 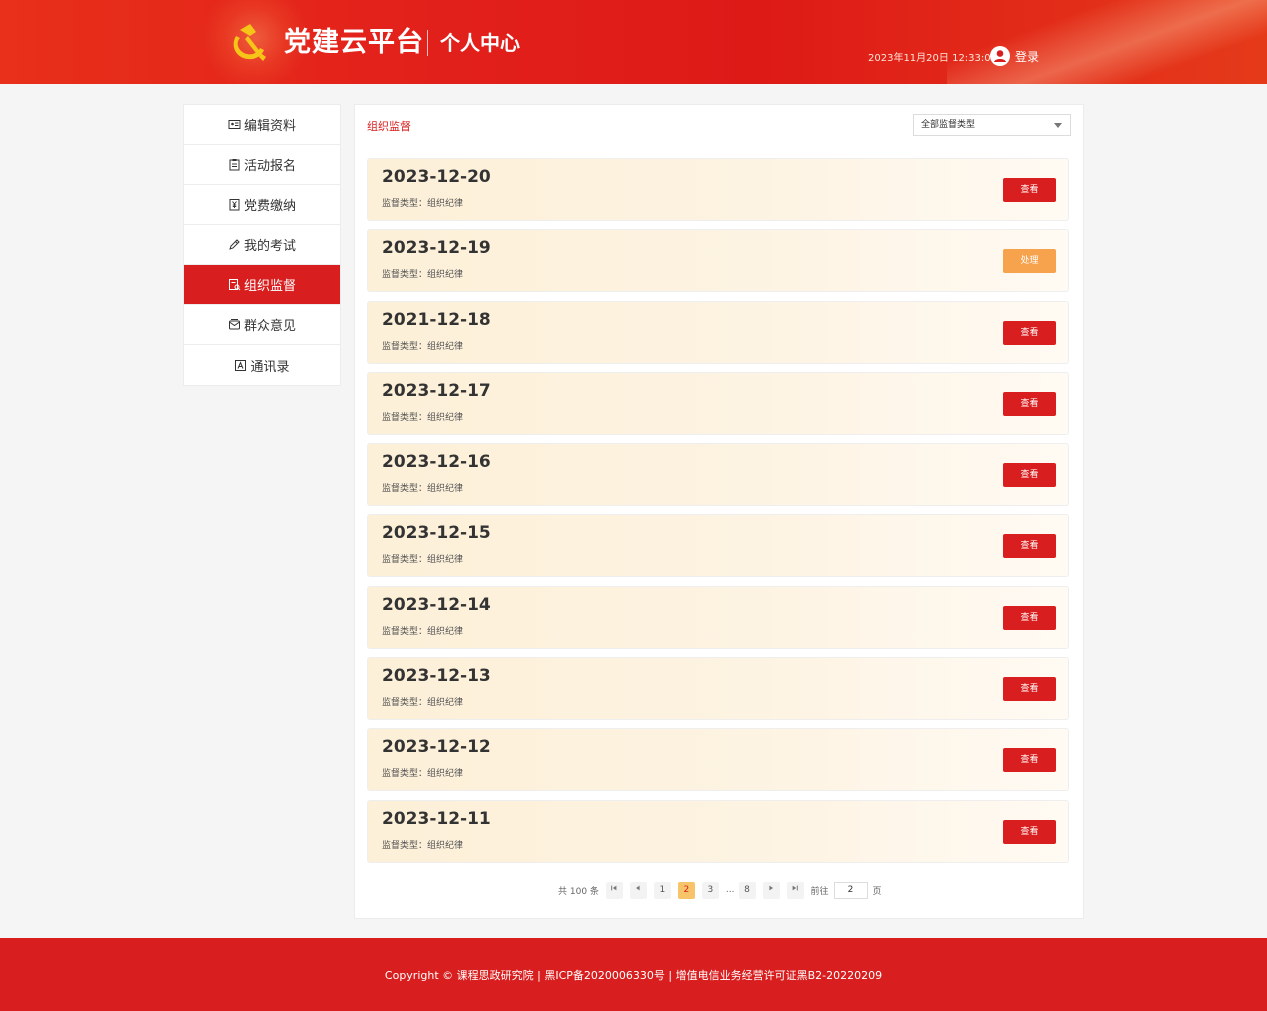 I want to click on sidebar-item-org-supervision: 组织监督, so click(x=262, y=285).